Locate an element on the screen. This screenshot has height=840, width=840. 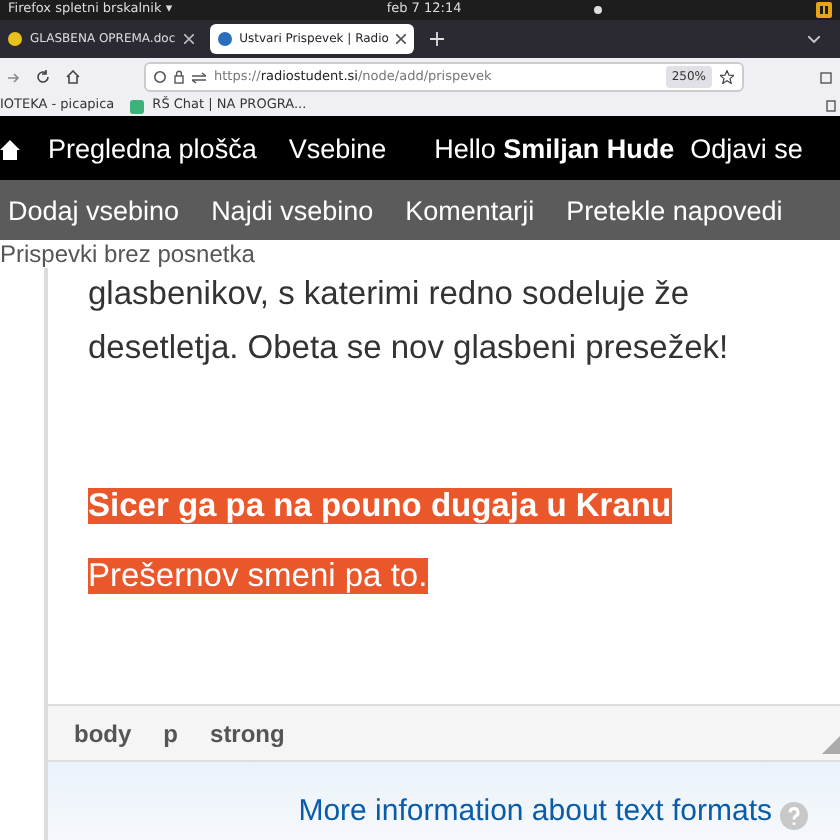
shortcut-link: Najdi vsebino is located at coordinates (292, 212).